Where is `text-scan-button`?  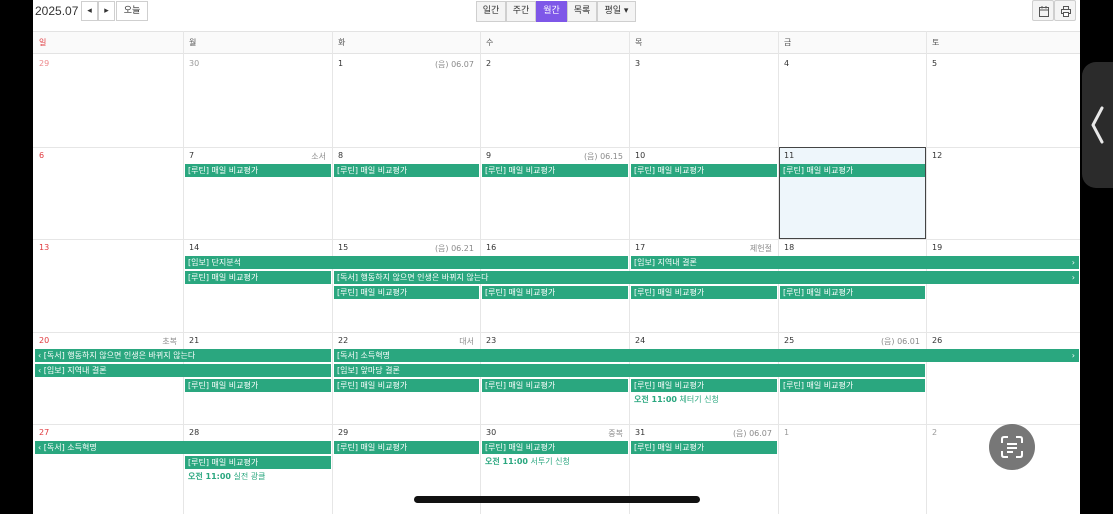
text-scan-button is located at coordinates (1012, 447).